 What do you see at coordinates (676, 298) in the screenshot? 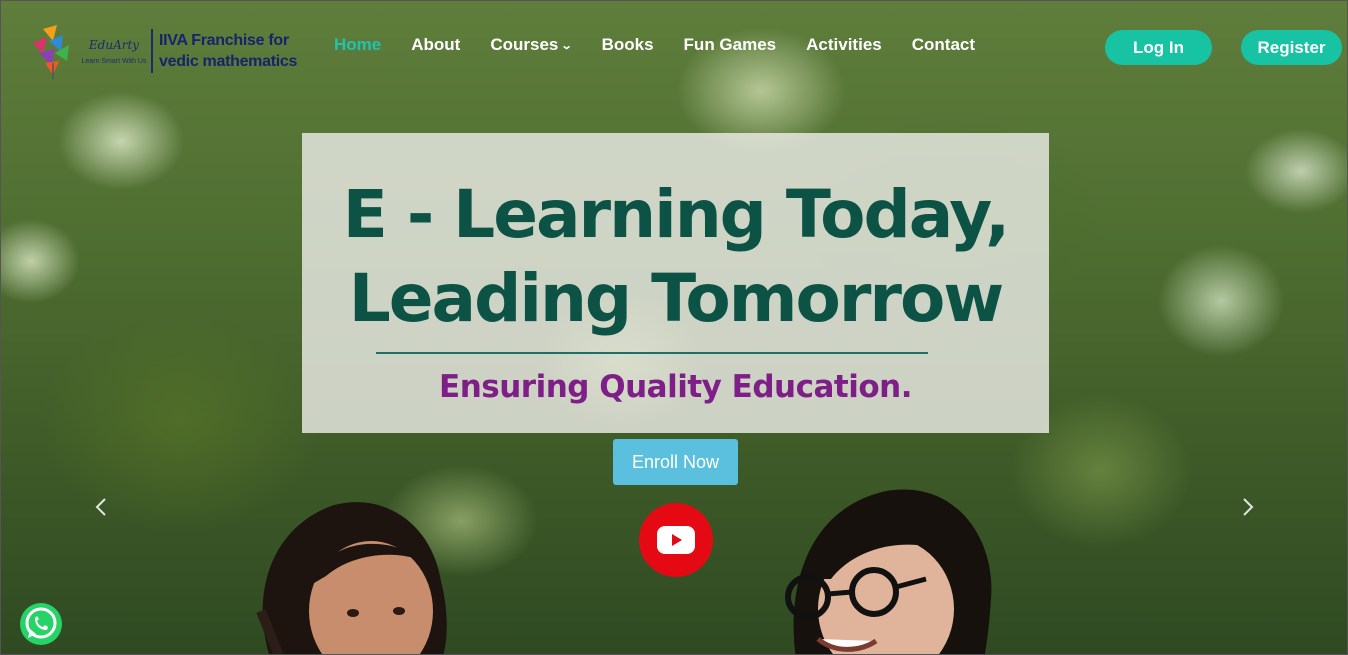
I see `hero-headline-line-2: Leading Tomorrow` at bounding box center [676, 298].